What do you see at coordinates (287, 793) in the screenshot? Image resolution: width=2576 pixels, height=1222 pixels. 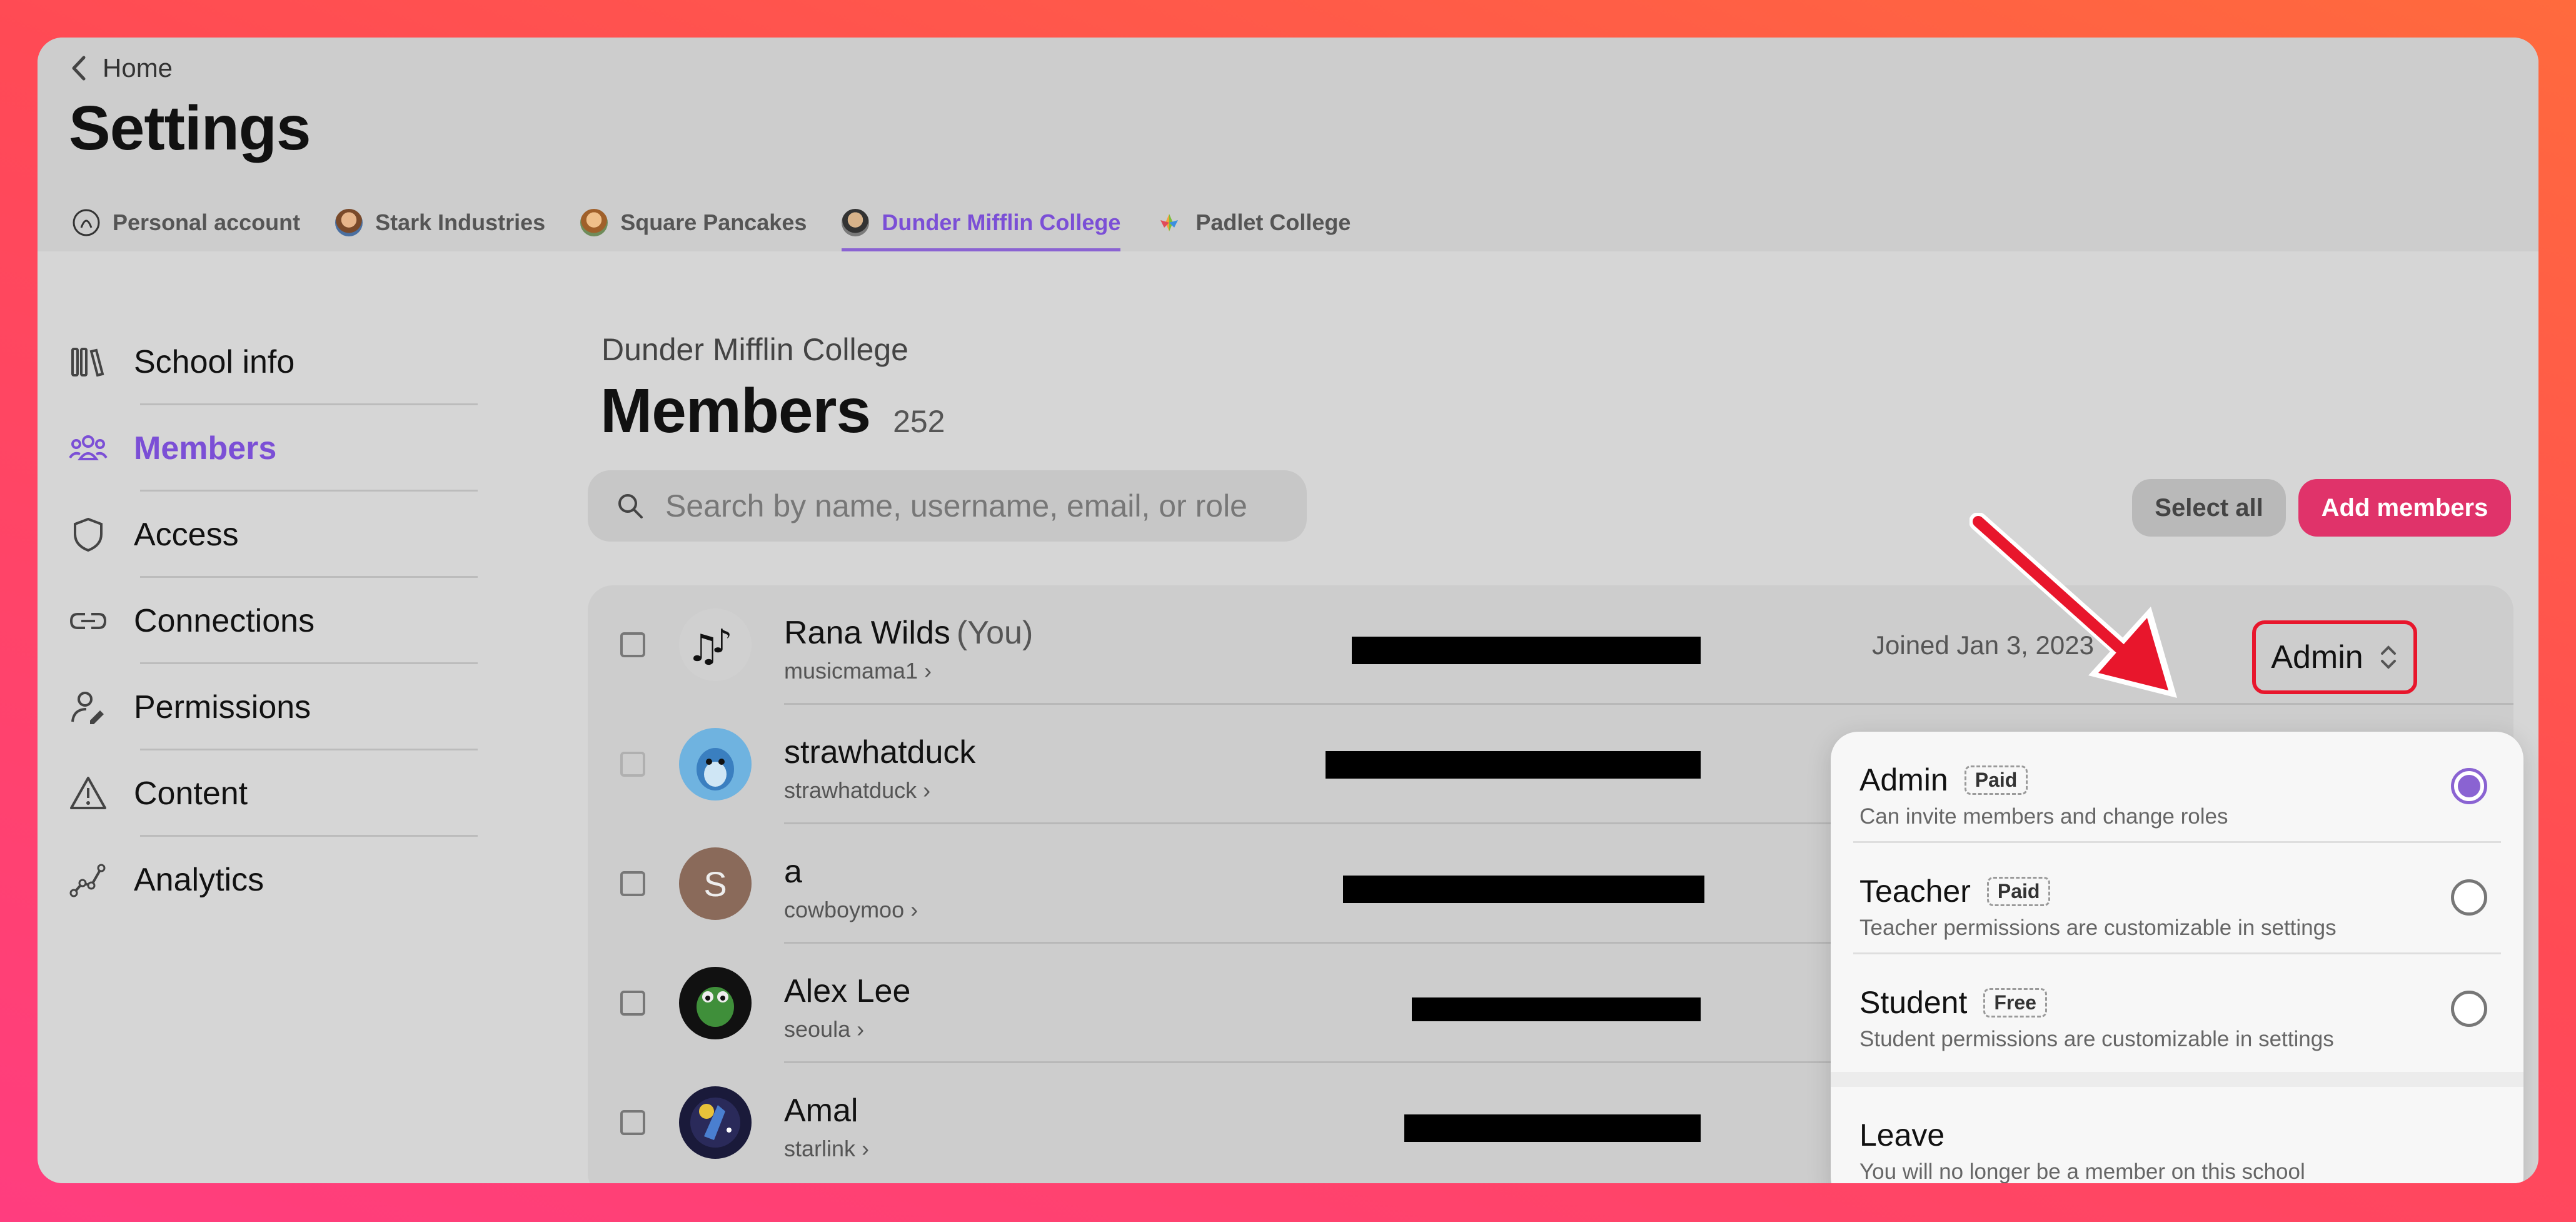 I see `sidebar-item-content: Content` at bounding box center [287, 793].